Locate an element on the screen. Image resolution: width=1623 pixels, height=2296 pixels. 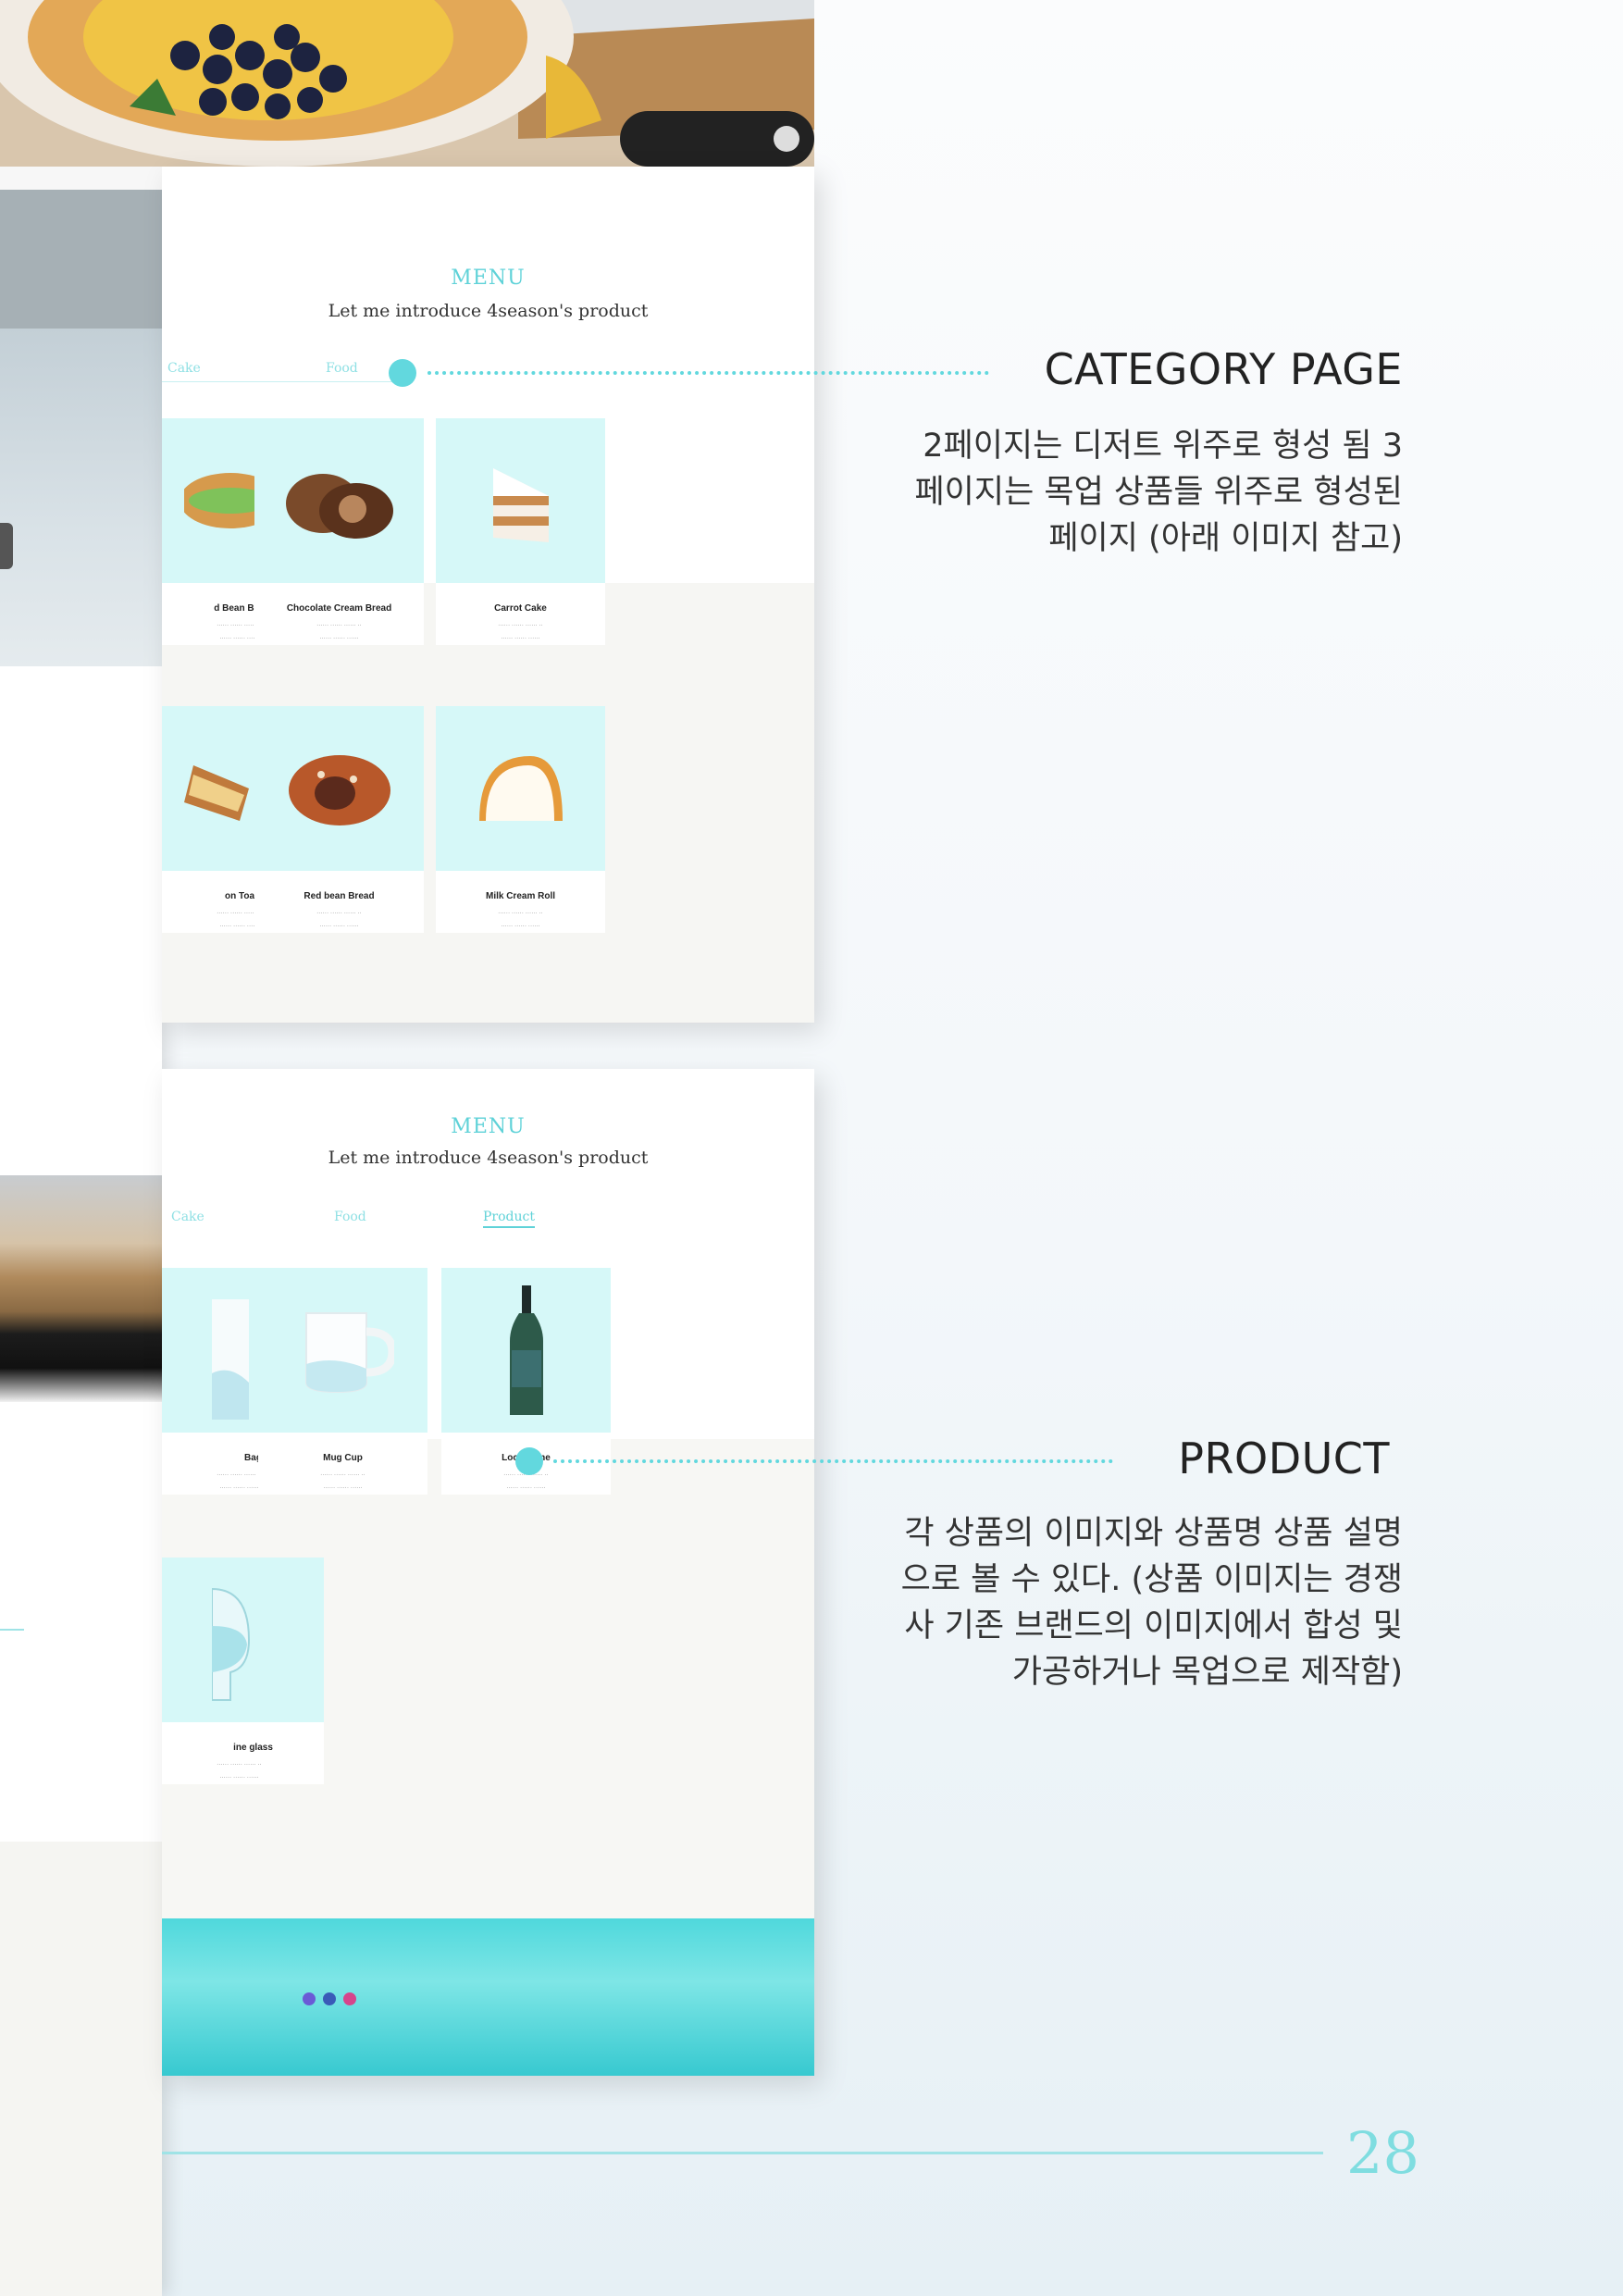
product-name: Carrot Cake is located at coordinates (520, 609).